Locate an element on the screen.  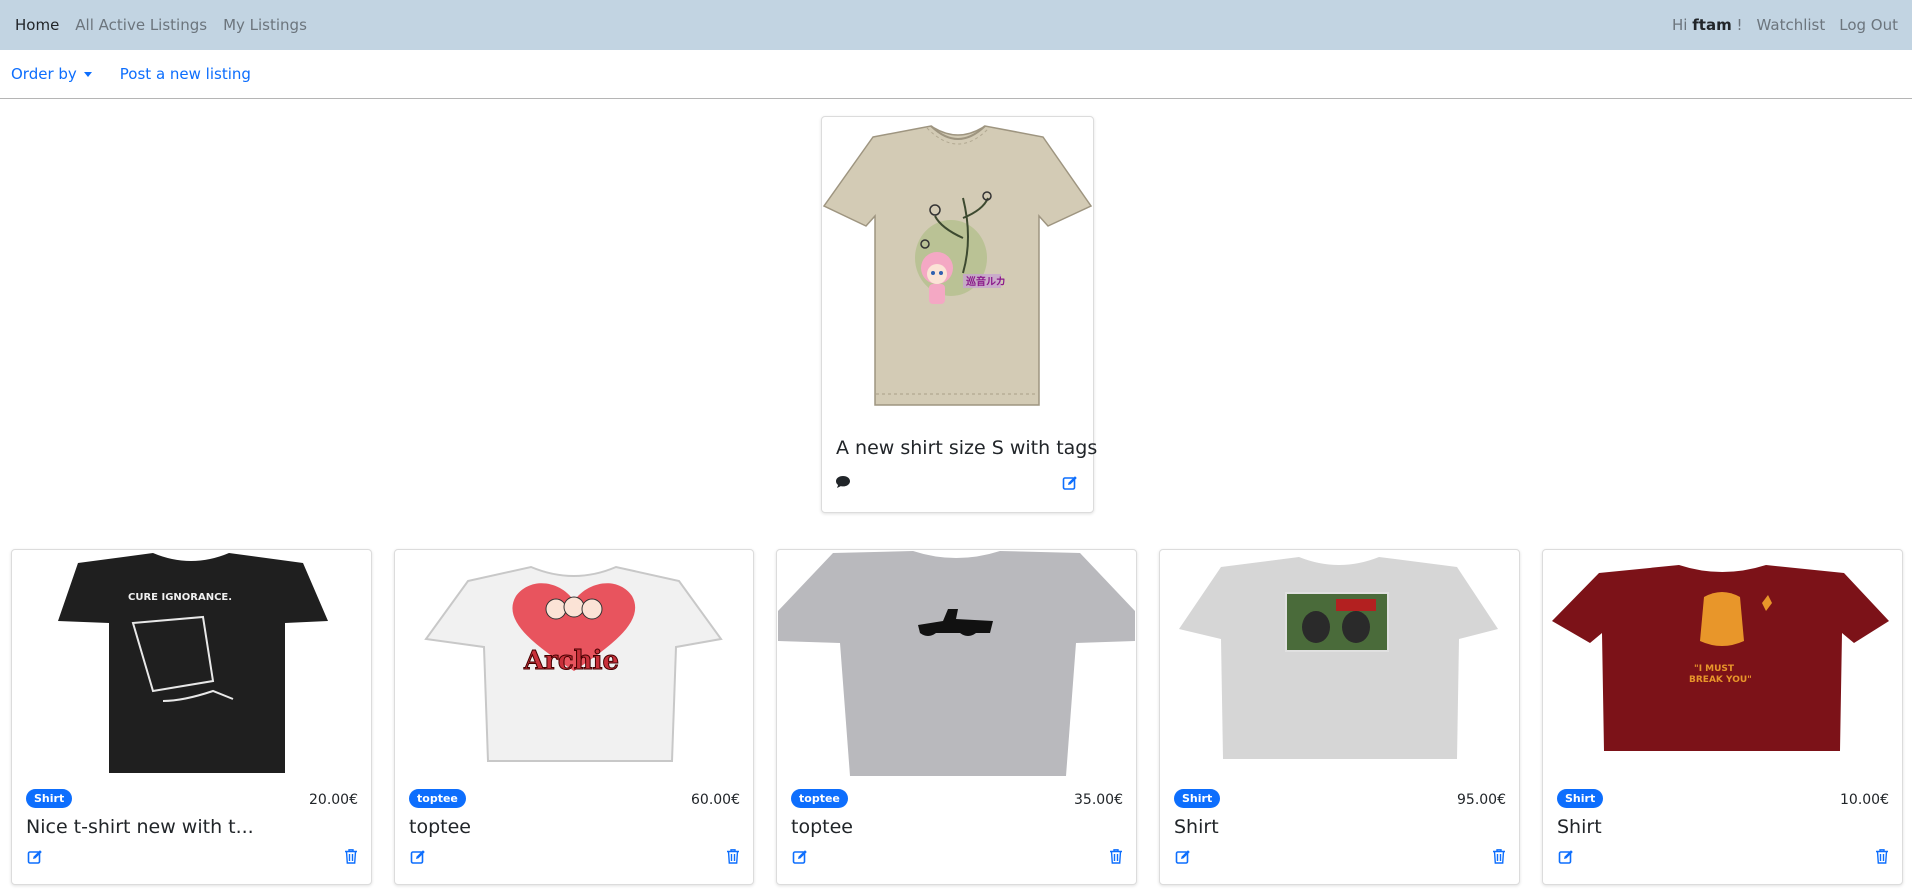
listing-price: 20.00€ is located at coordinates (333, 800).